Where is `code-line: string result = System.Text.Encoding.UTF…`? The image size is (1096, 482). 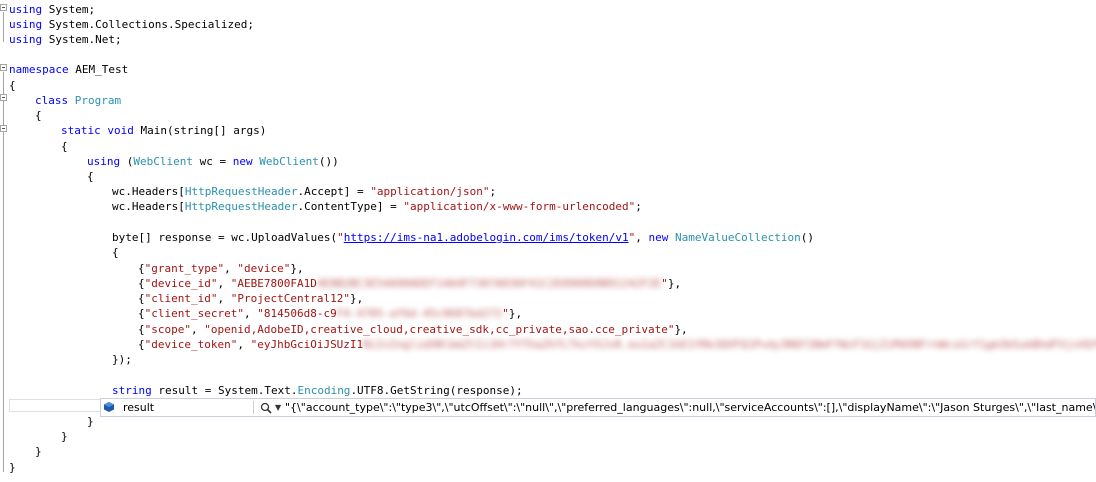 code-line: string result = System.Text.Encoding.UTF… is located at coordinates (266, 390).